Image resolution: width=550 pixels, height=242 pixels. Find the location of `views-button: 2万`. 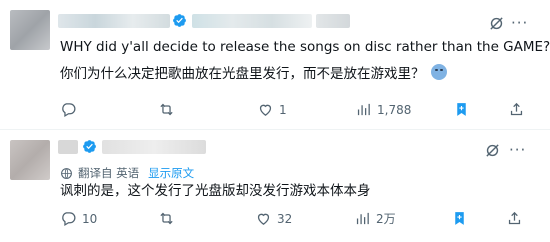

views-button: 2万 is located at coordinates (375, 218).